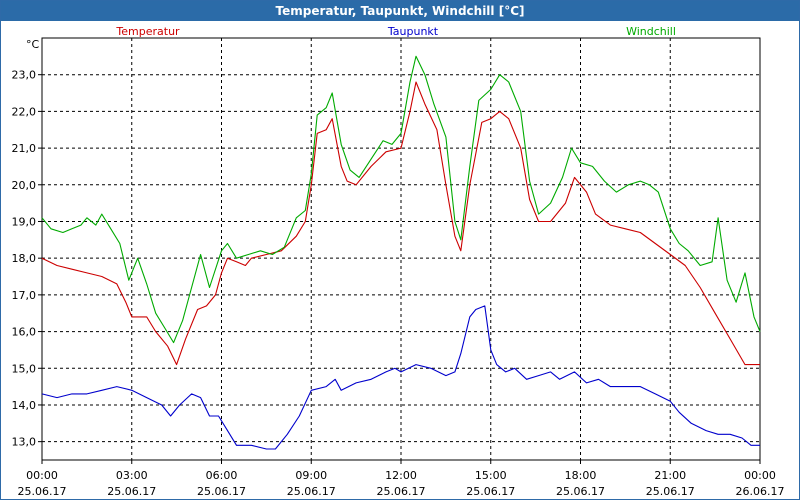 The image size is (800, 500). What do you see at coordinates (413, 31) in the screenshot?
I see `legend-taupunkt: Taupunkt` at bounding box center [413, 31].